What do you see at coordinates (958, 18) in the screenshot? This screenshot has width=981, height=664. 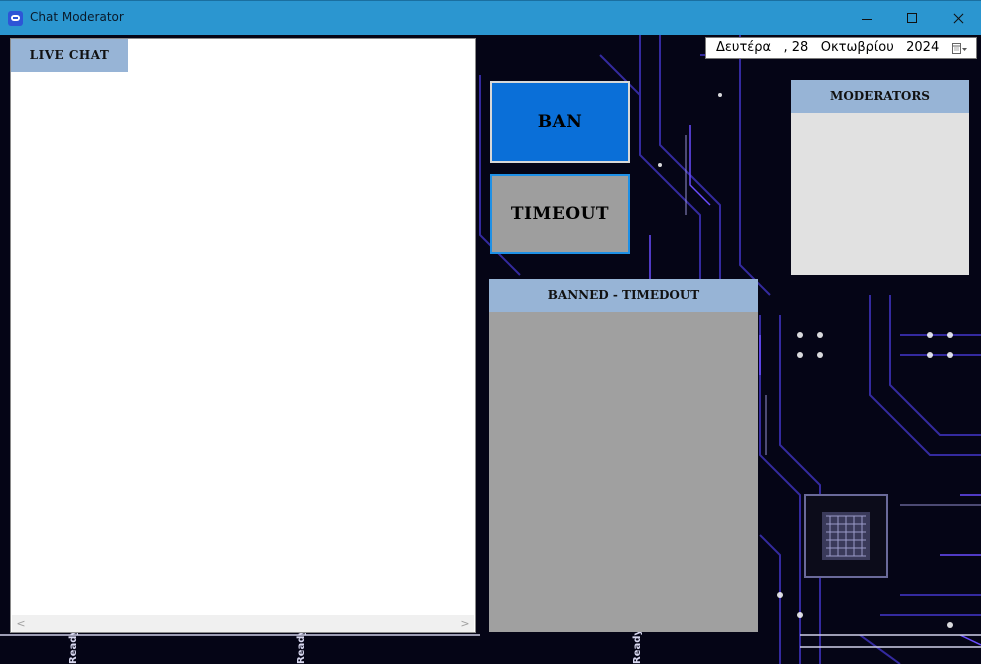 I see `close-button` at bounding box center [958, 18].